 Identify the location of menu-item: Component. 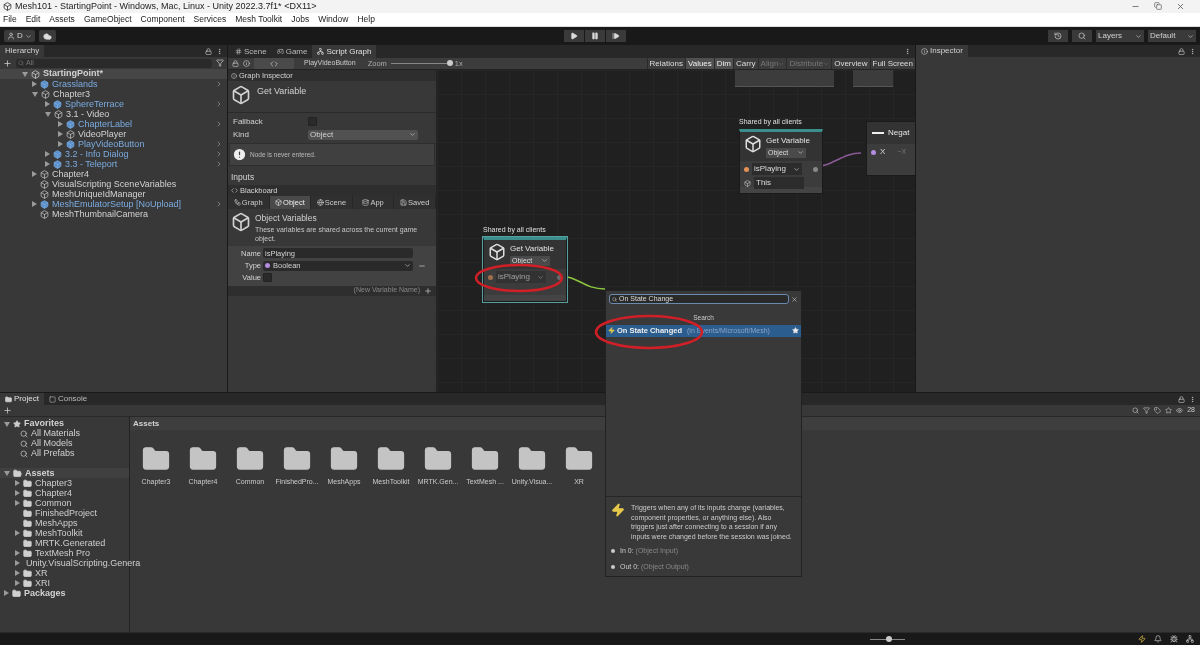
(162, 19).